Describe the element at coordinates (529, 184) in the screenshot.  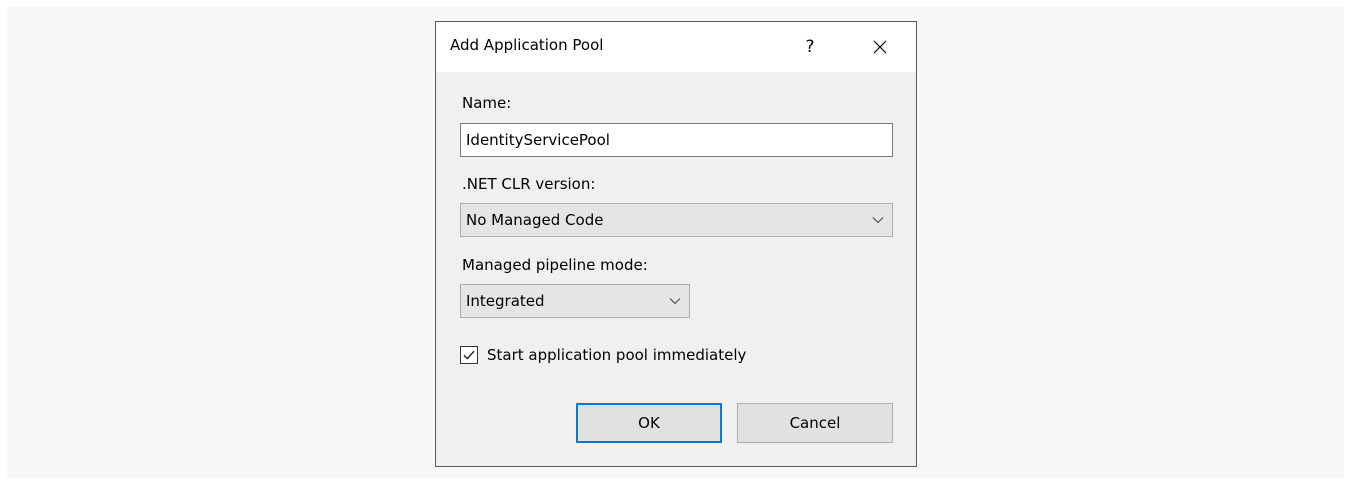
I see `clr-version-label: .NET CLR version:` at that location.